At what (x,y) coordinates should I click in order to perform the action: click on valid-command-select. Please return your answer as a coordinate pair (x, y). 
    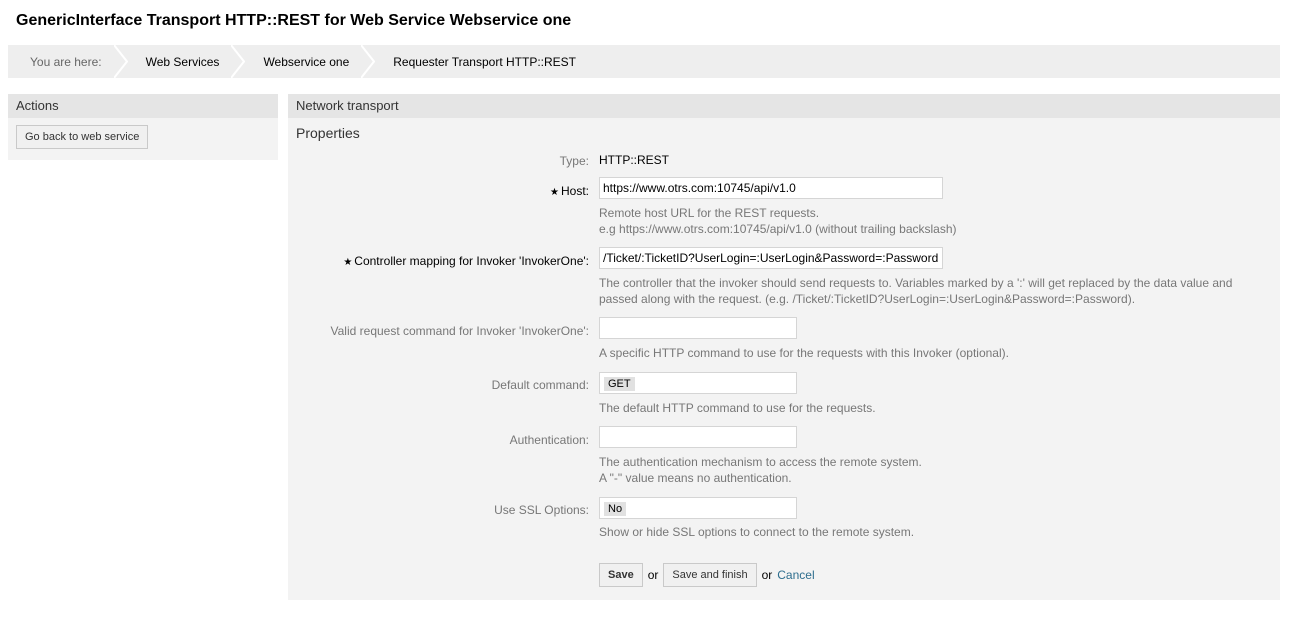
    Looking at the image, I should click on (698, 328).